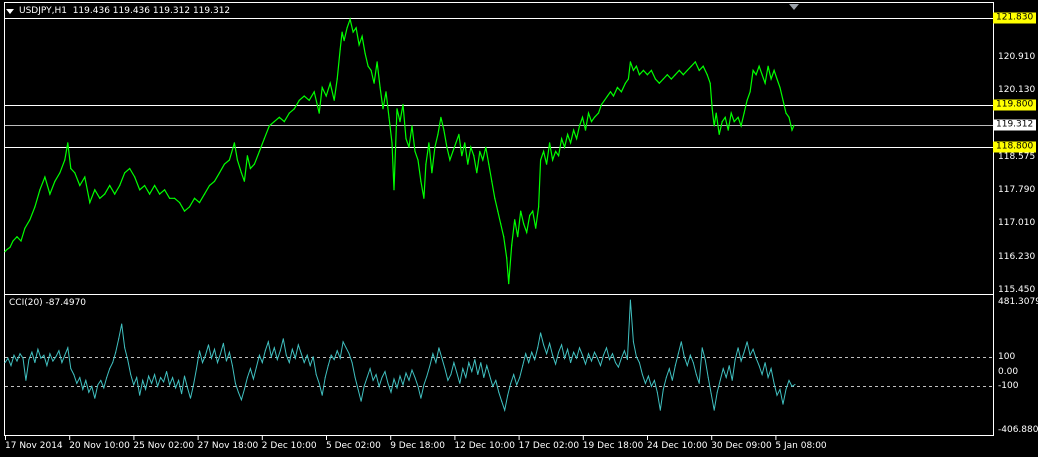 This screenshot has width=1038, height=457. Describe the element at coordinates (151, 11) in the screenshot. I see `ohlc-values: 119.436 119.436 119.312 119.312` at that location.